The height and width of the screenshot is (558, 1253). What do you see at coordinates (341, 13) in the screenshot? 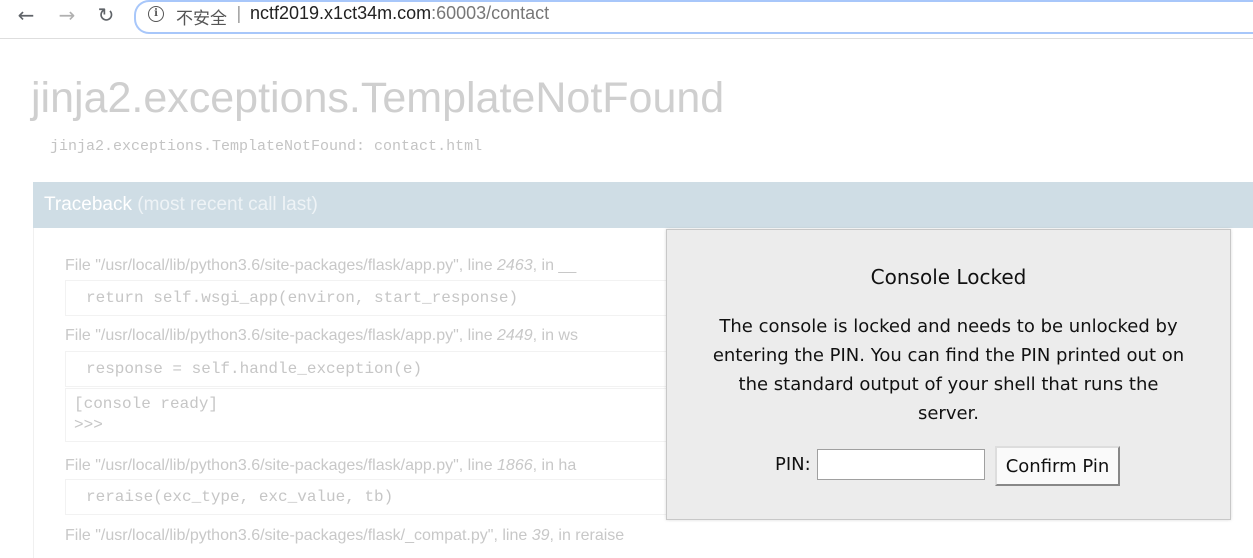
I see `url-host: nctf2019.x1ct34m.com` at bounding box center [341, 13].